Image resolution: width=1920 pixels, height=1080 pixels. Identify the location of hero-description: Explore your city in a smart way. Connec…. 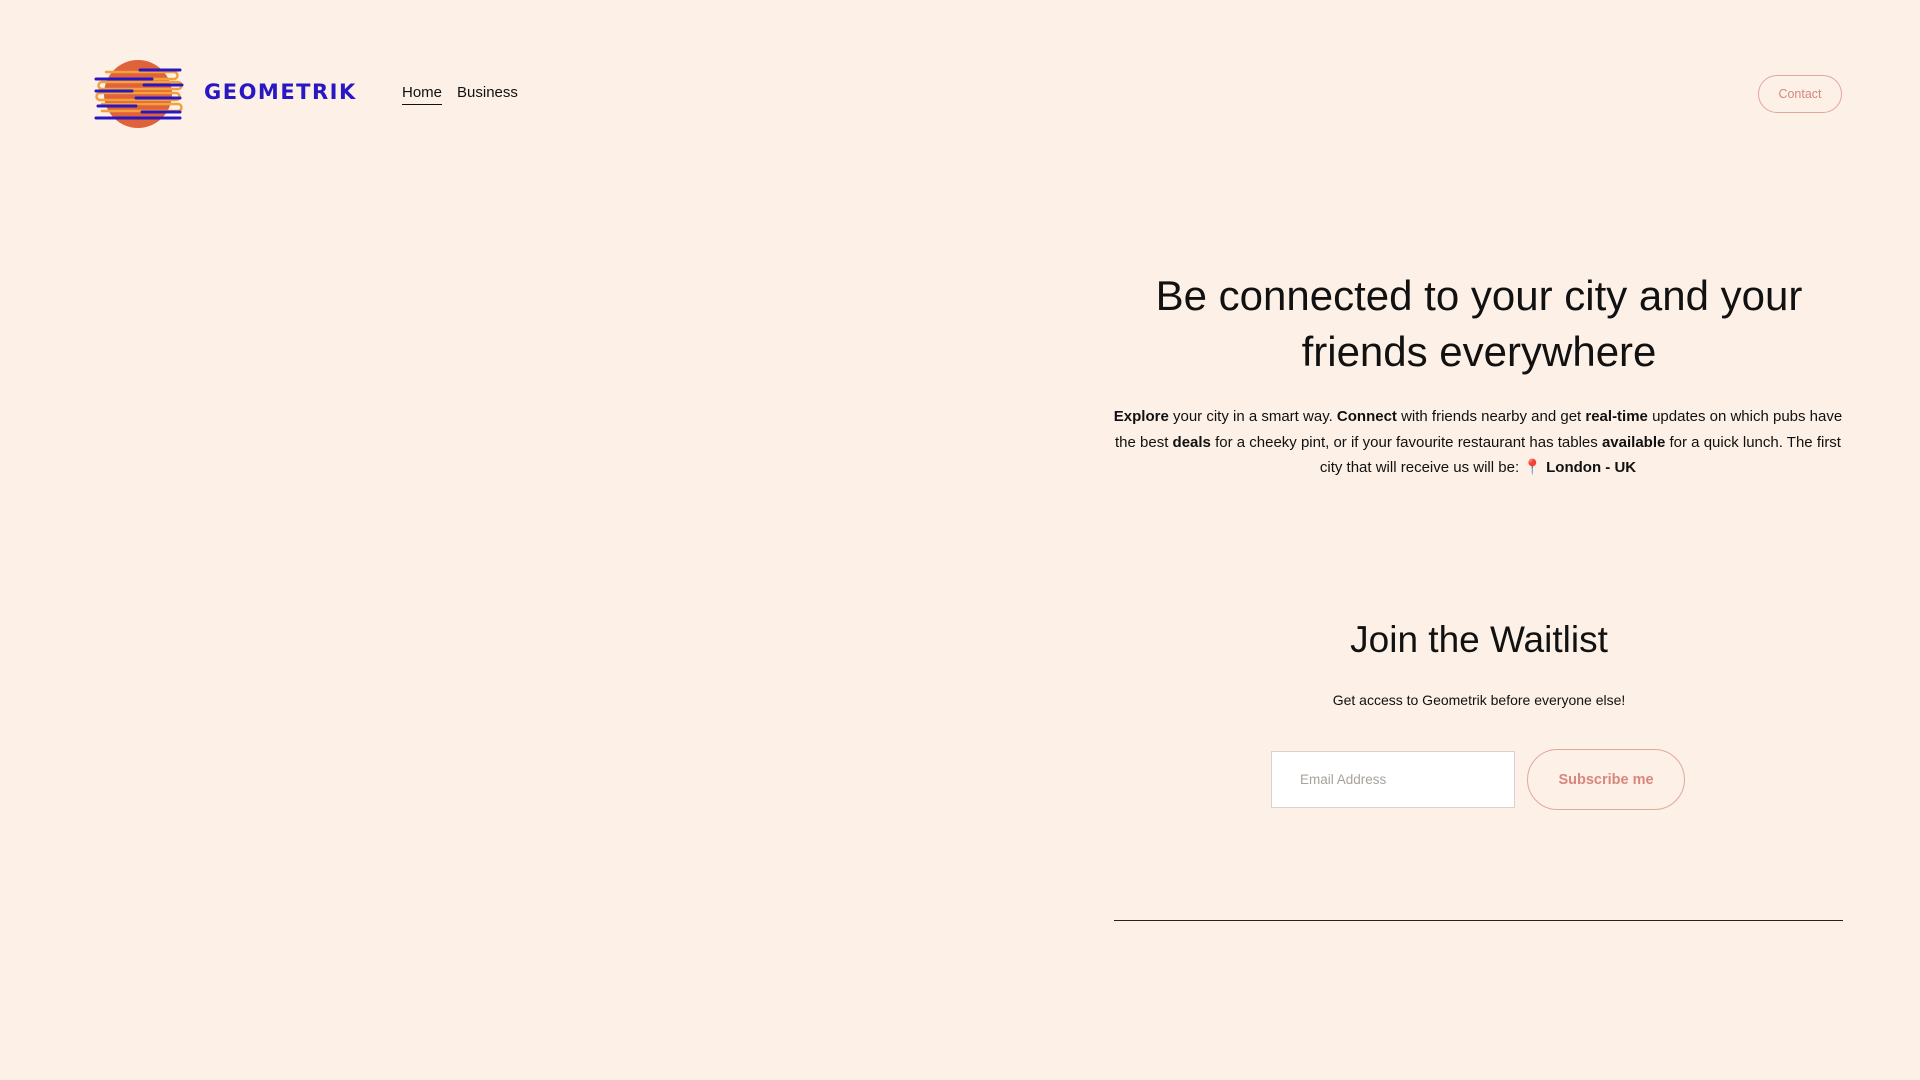
(1478, 442).